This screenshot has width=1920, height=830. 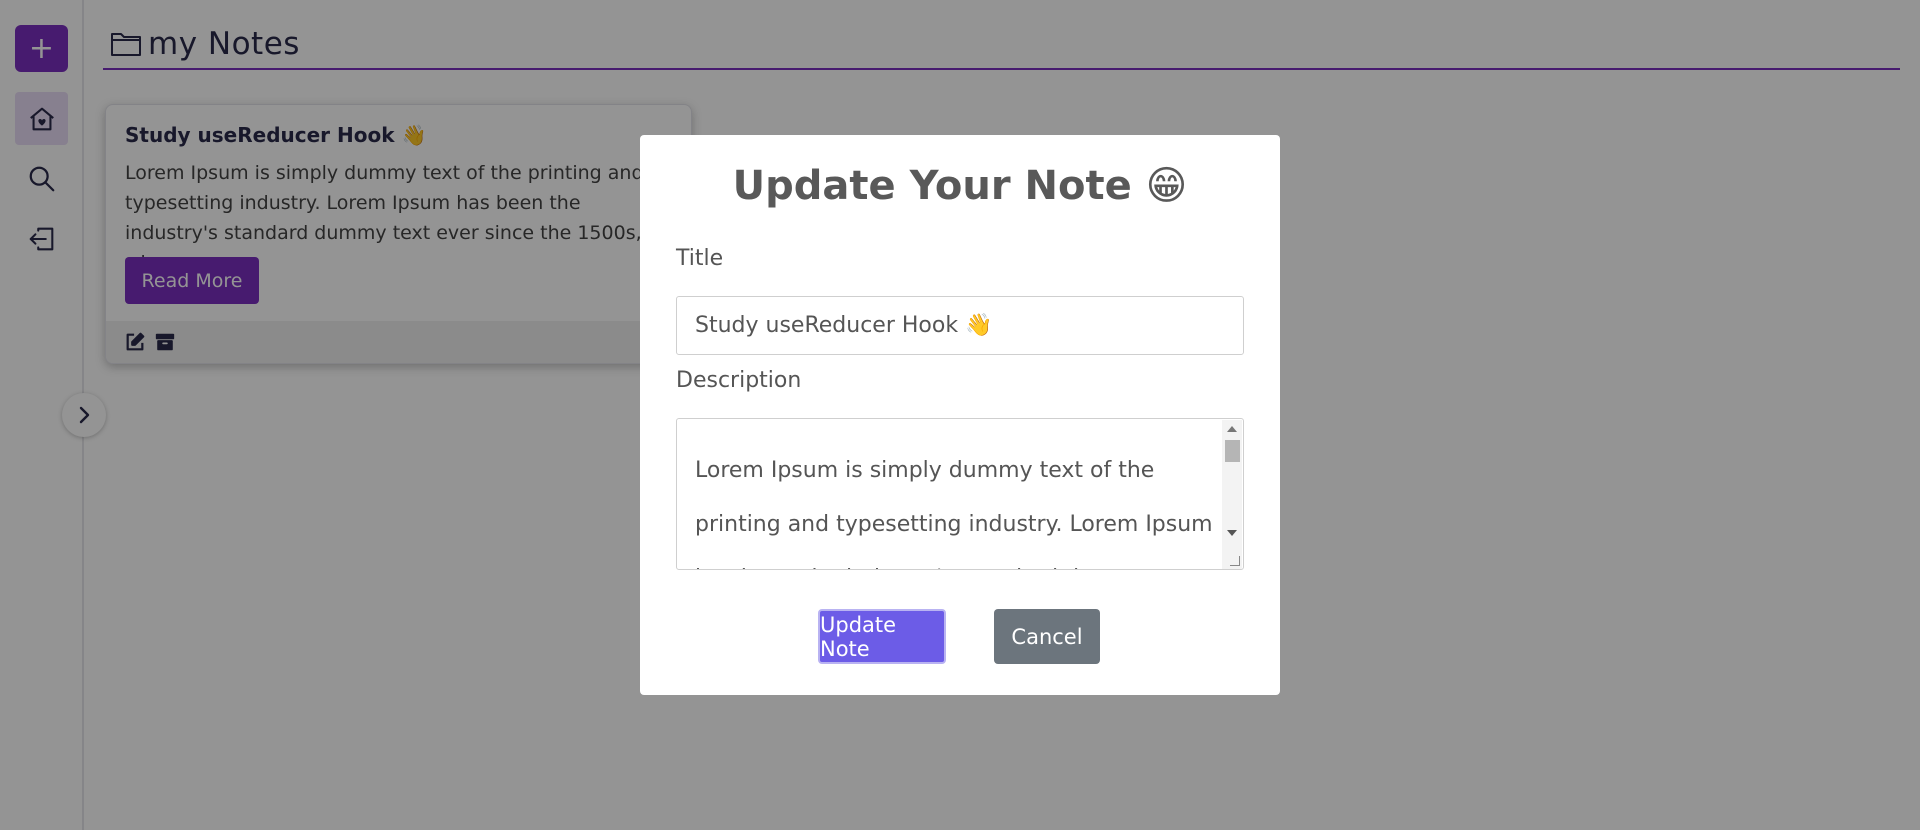 What do you see at coordinates (1232, 533) in the screenshot?
I see `scroll-down-arrow-icon` at bounding box center [1232, 533].